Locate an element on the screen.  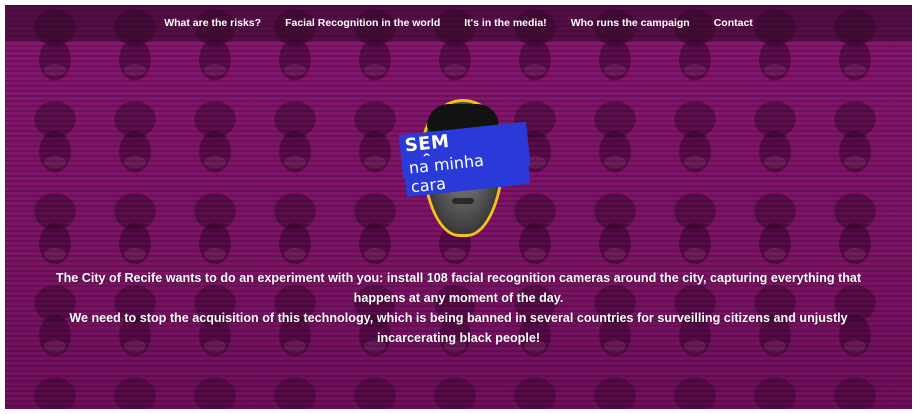
nav-risks: What are the risks? is located at coordinates (212, 23).